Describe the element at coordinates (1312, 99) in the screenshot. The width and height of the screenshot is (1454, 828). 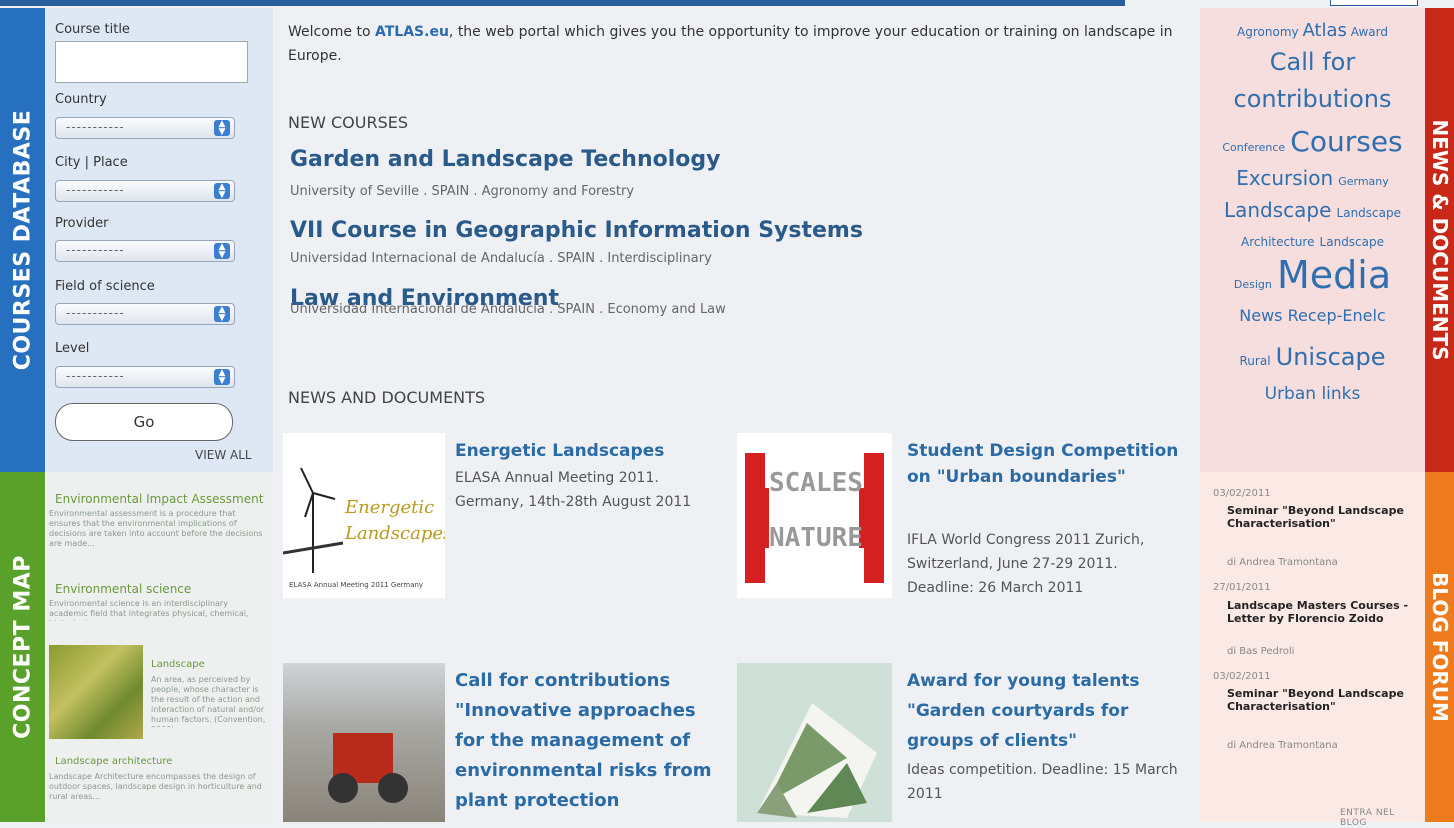
I see `tag-link: contributions` at that location.